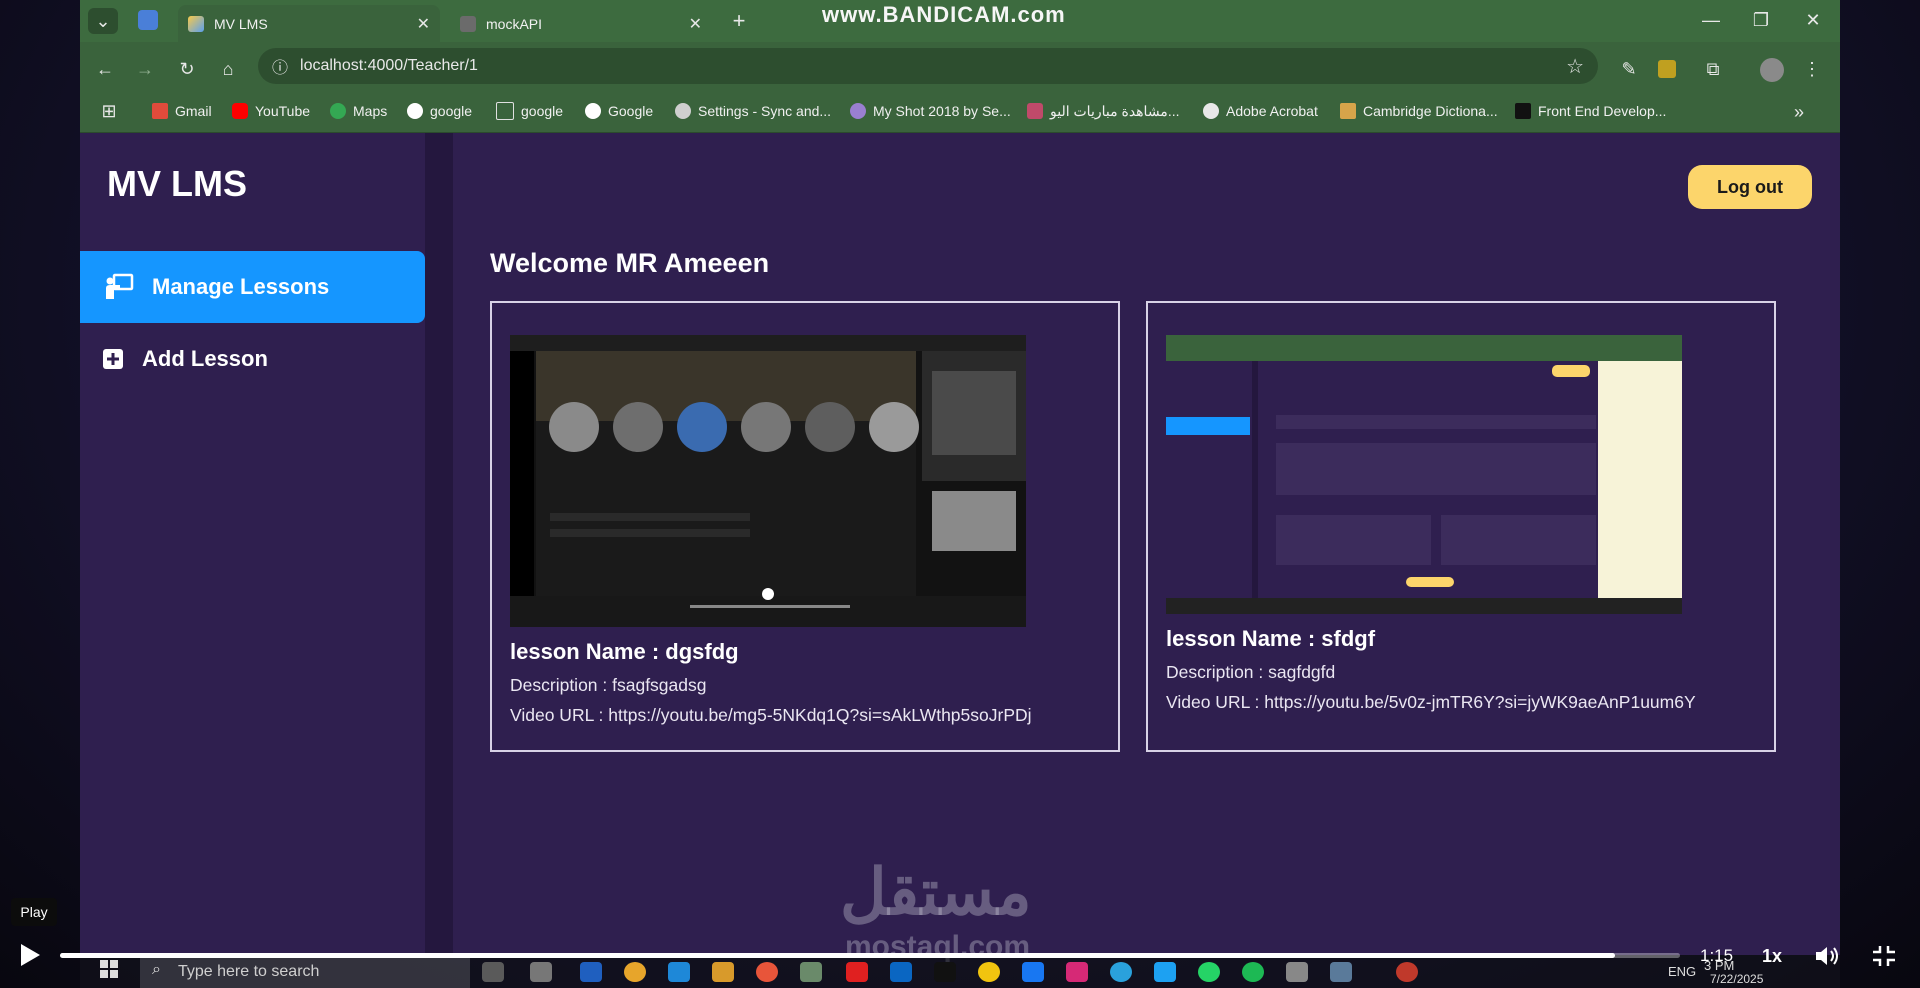  I want to click on tab-mv-lms: MV LMS ✕, so click(309, 23).